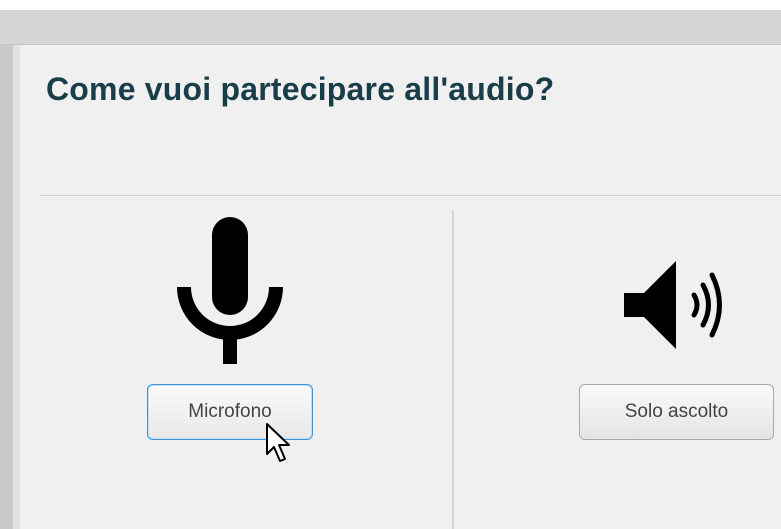  I want to click on left-border-inner, so click(16, 287).